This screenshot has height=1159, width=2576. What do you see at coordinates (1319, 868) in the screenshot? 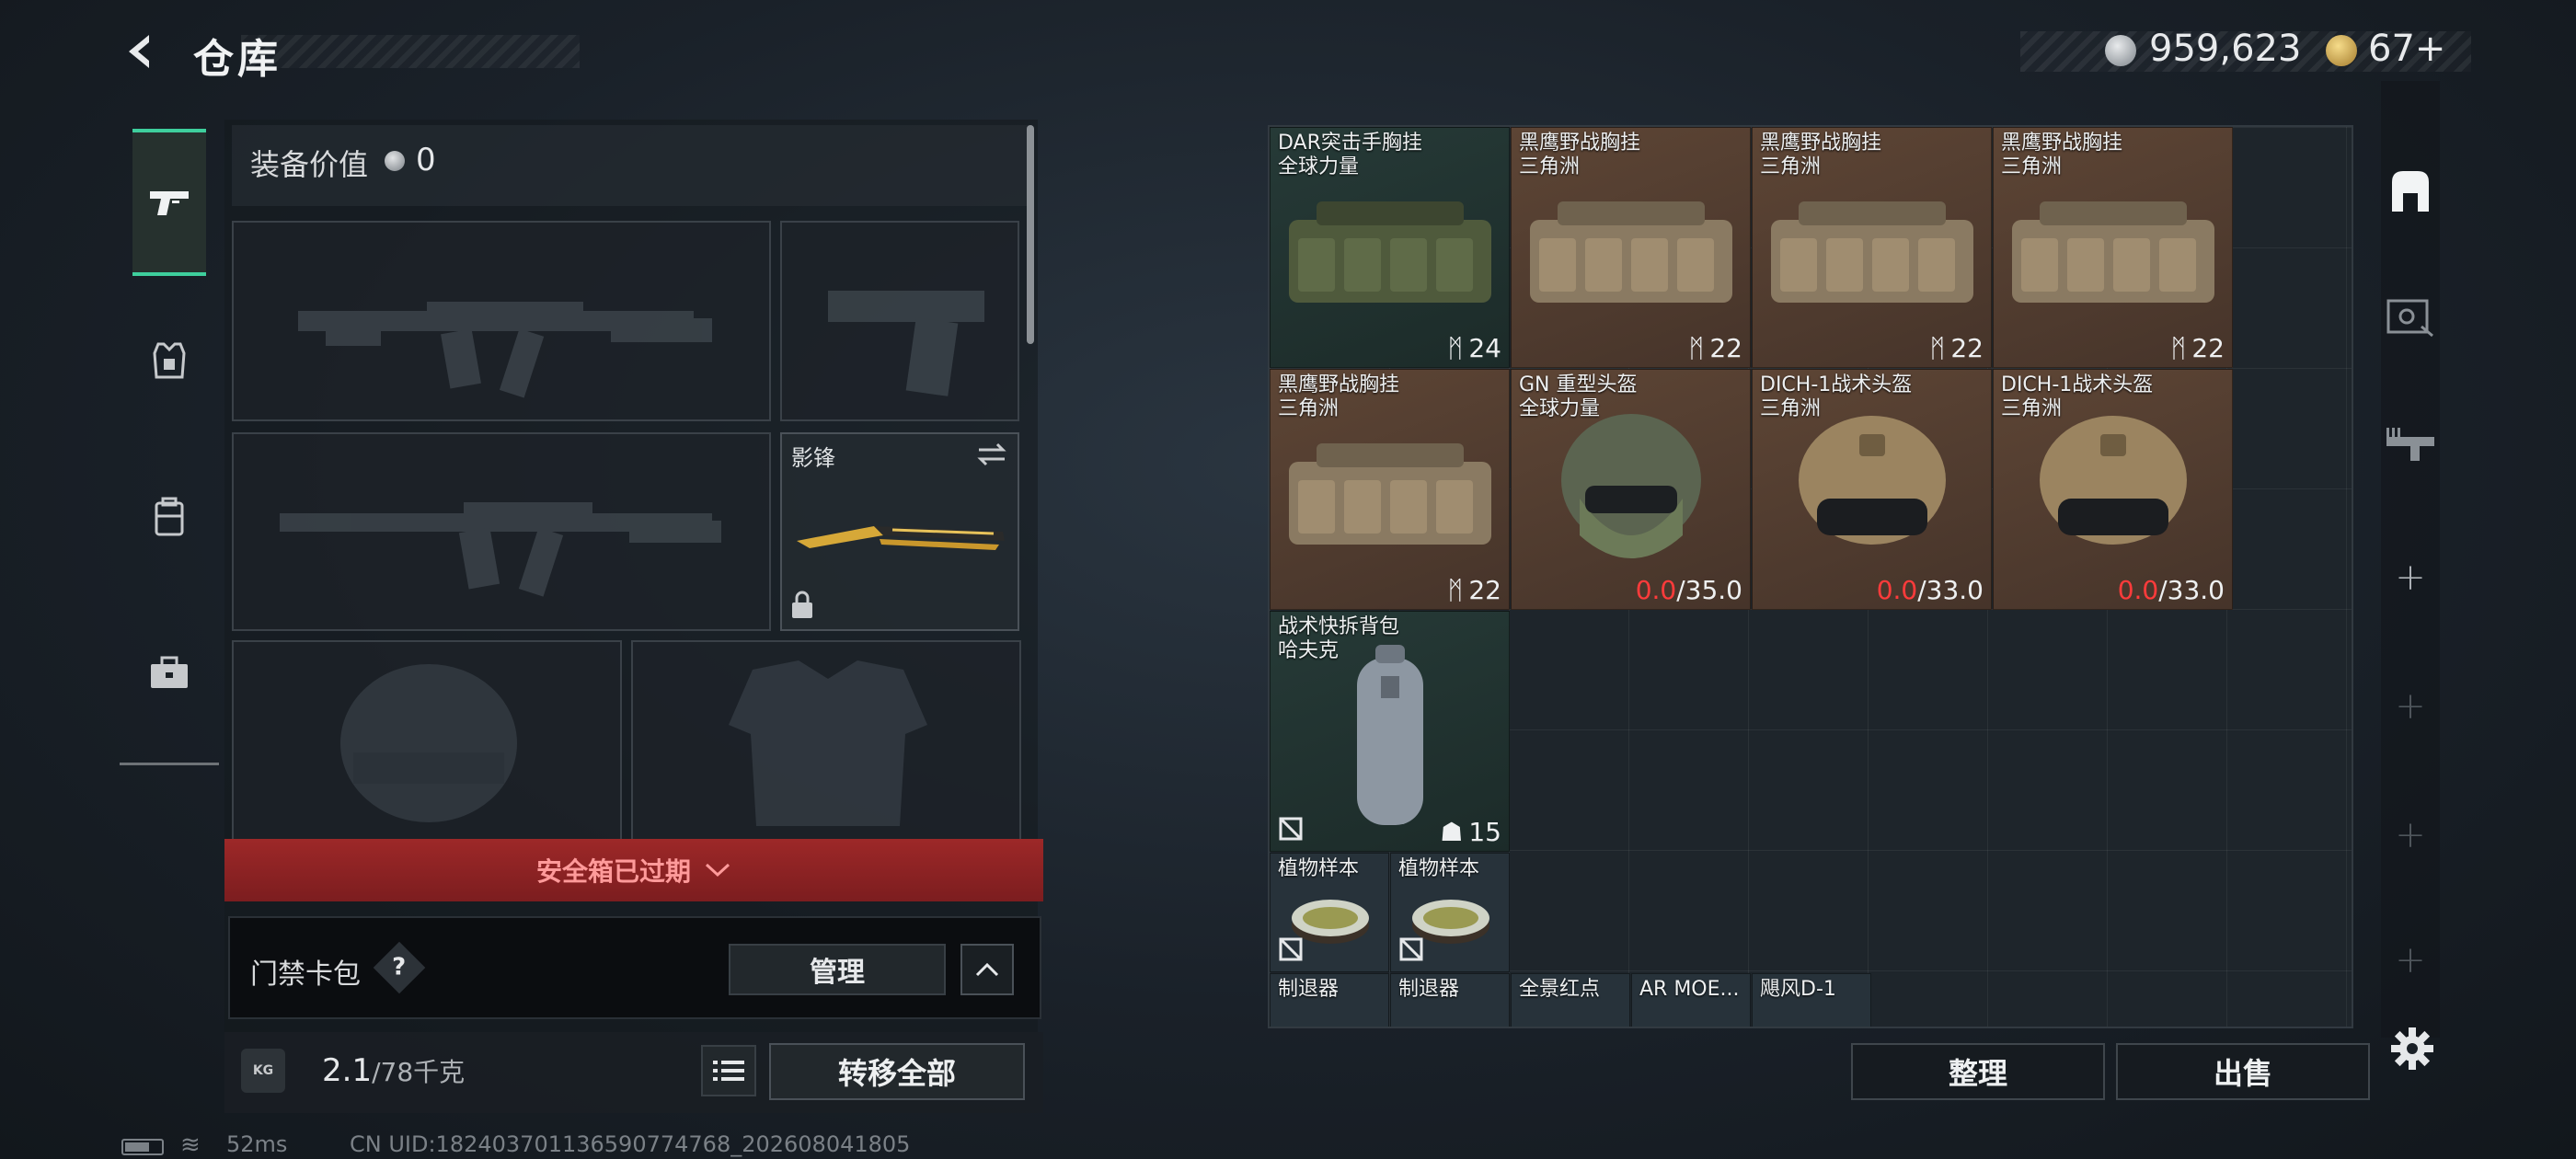
I see `item-name: 植物样本` at bounding box center [1319, 868].